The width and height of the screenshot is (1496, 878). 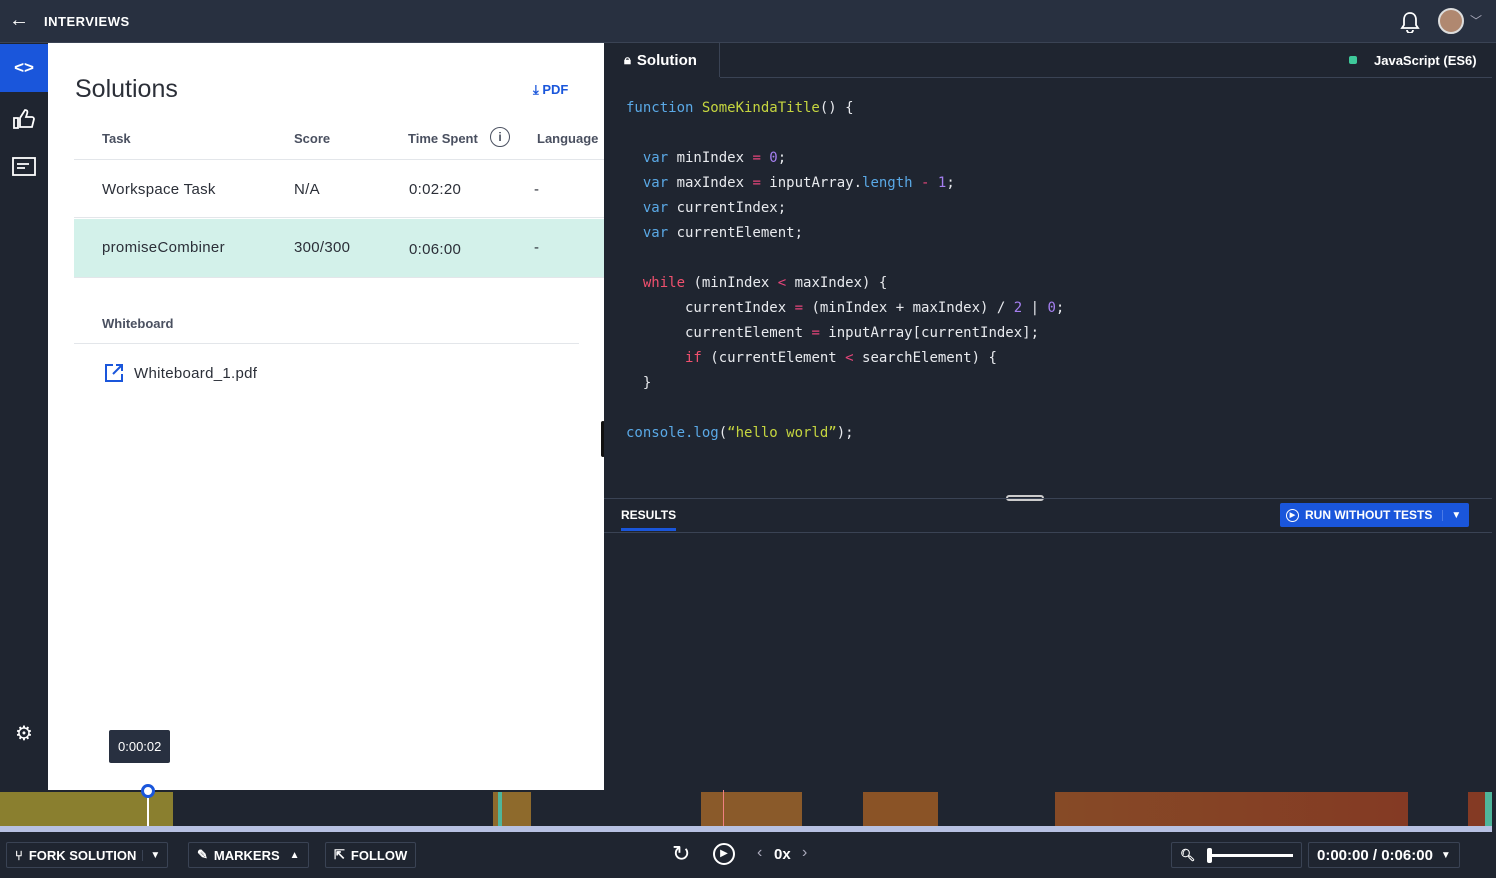 What do you see at coordinates (435, 249) in the screenshot?
I see `time-spent: 0:06:00` at bounding box center [435, 249].